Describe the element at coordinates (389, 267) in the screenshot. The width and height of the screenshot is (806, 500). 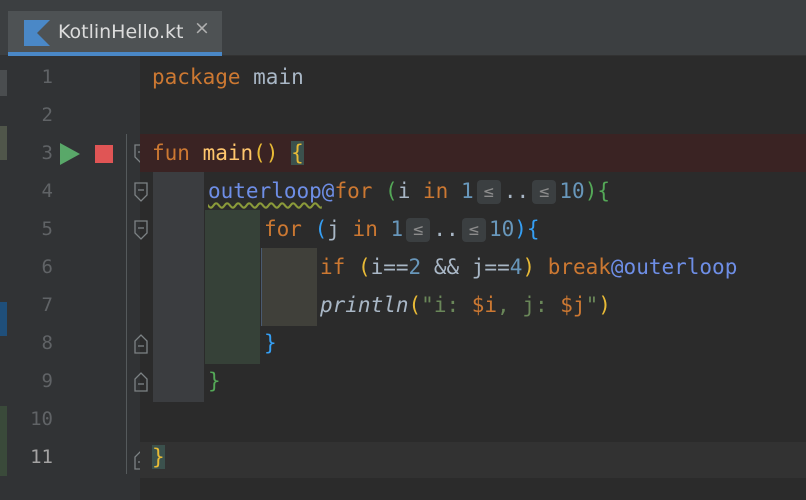
I see `code-text: i==` at that location.